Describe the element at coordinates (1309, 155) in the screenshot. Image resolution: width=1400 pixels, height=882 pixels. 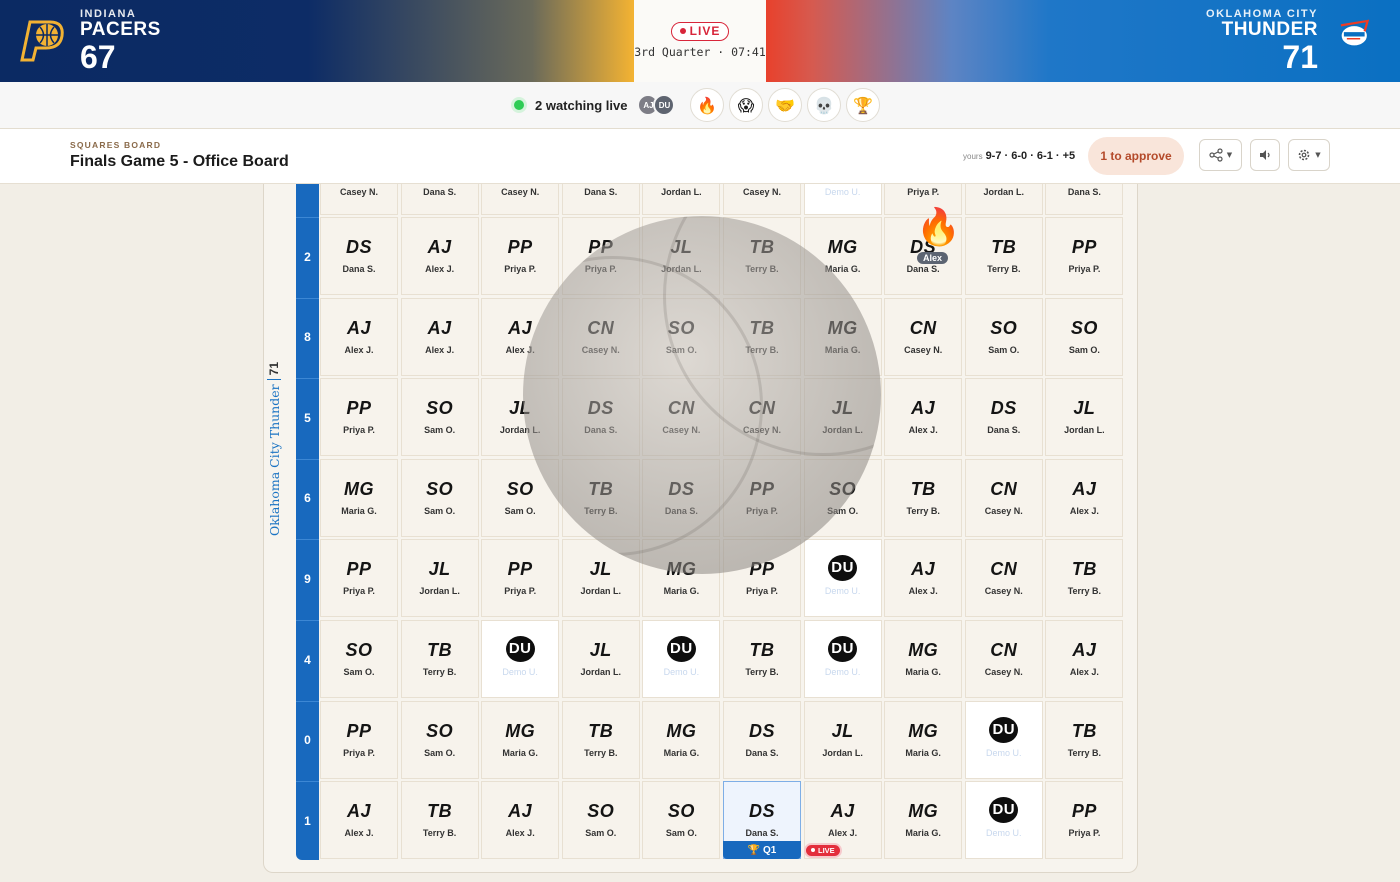
I see `settings-button: ▼` at that location.